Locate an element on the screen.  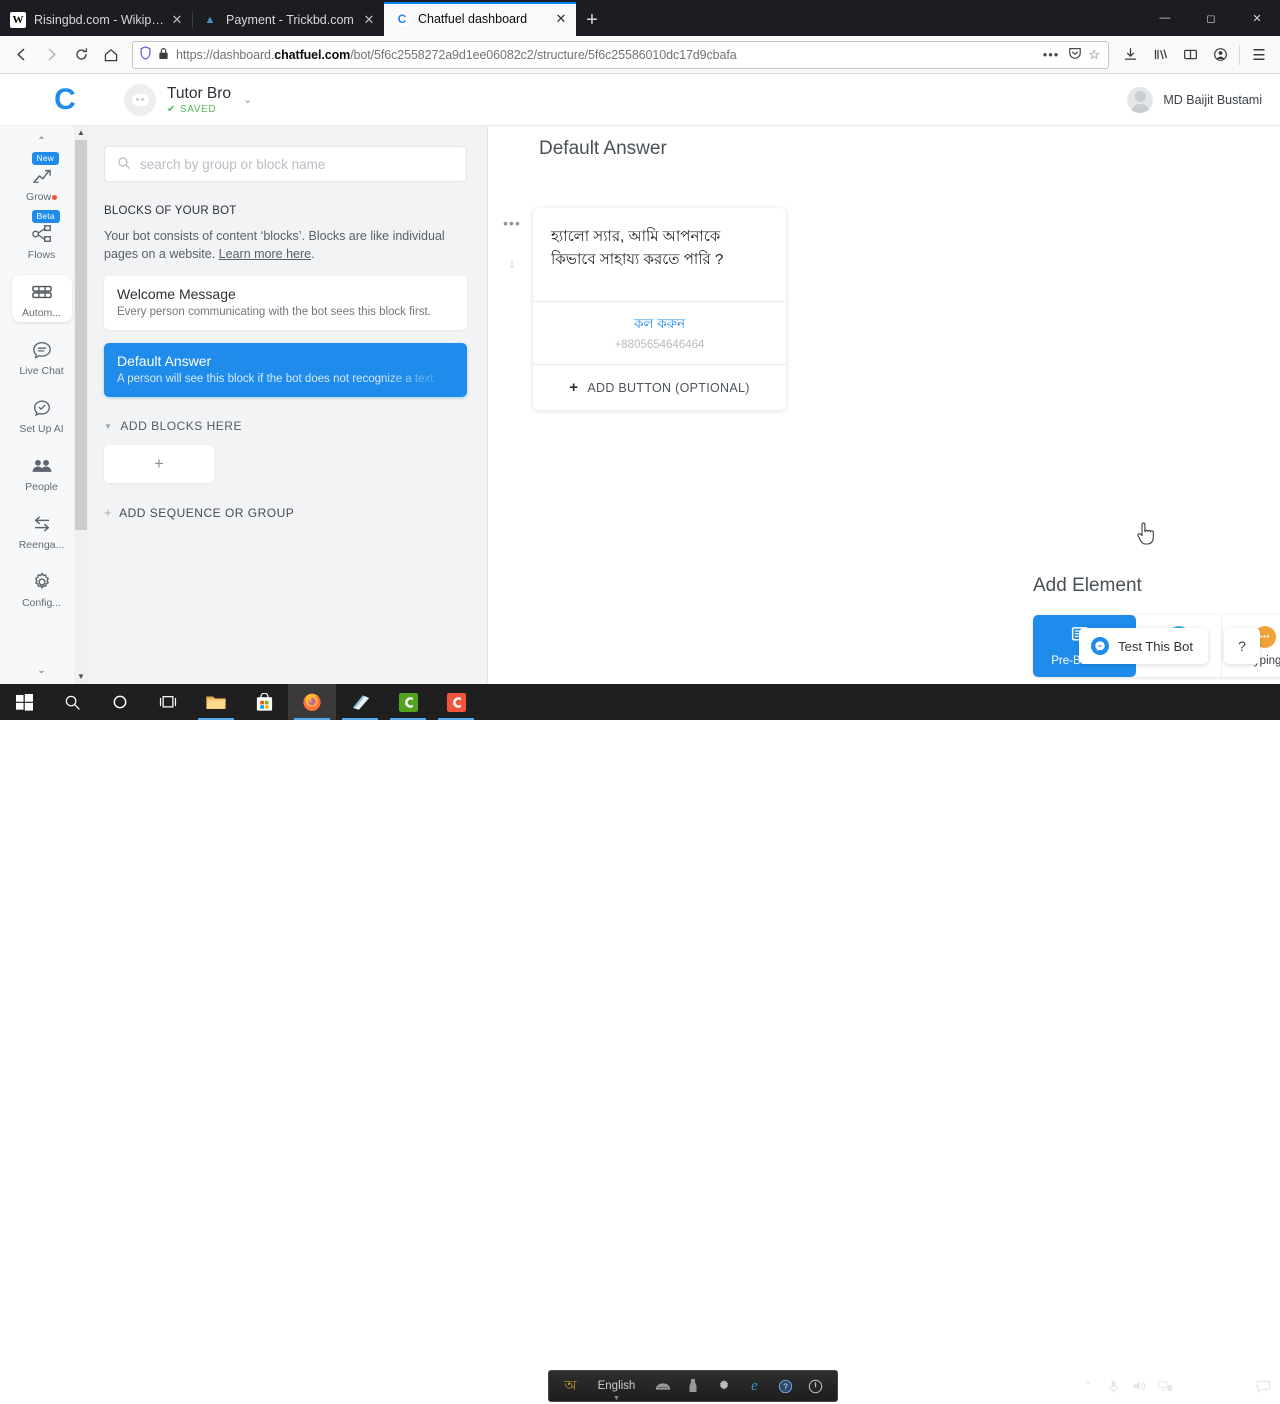
rail-scroll-up-icon: ⌃ is located at coordinates (41, 142).